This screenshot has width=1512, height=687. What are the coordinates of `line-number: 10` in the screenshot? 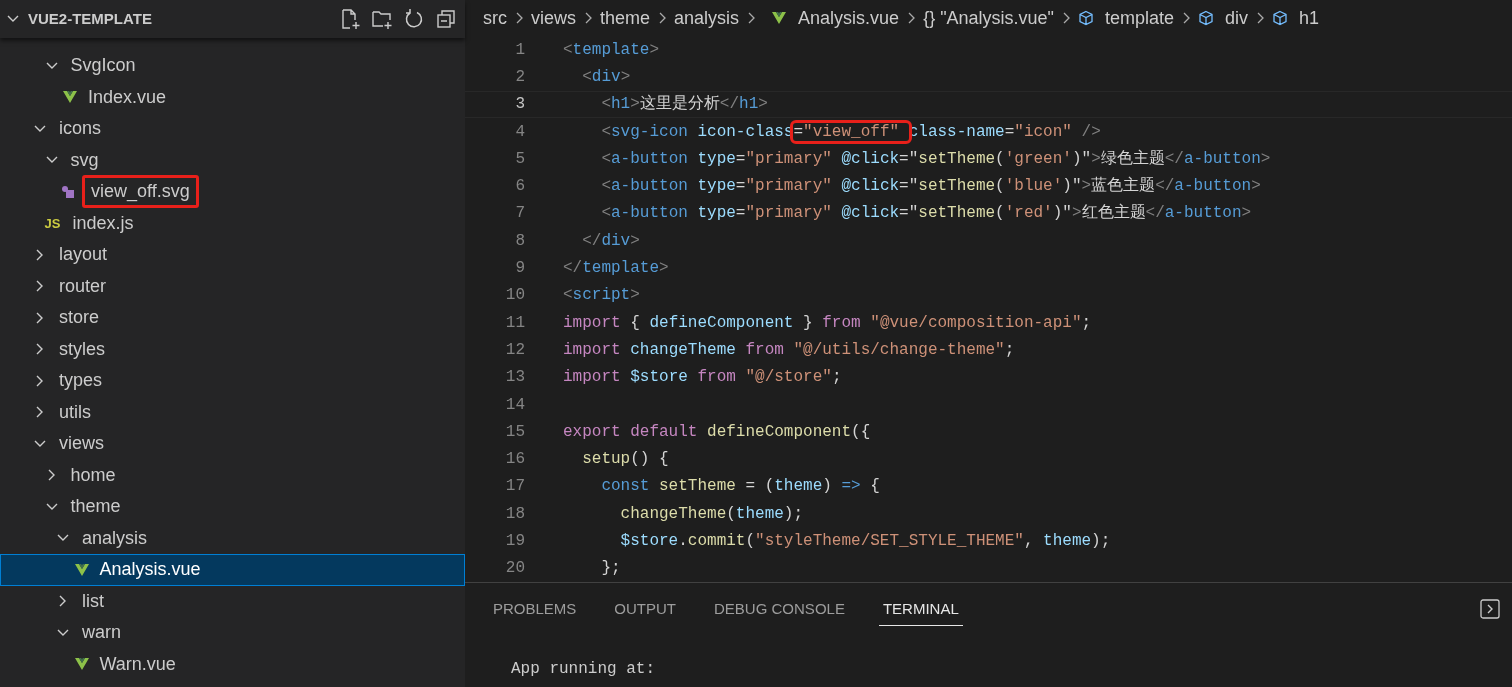 It's located at (514, 296).